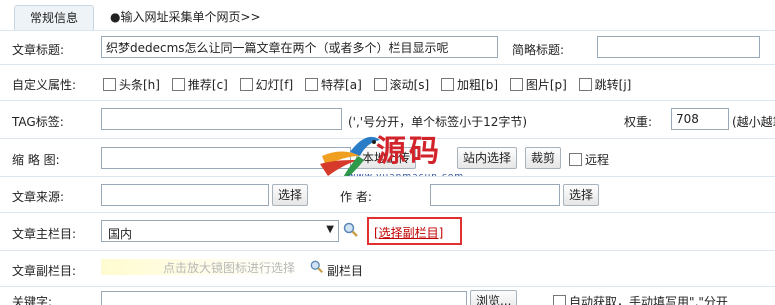 This screenshot has width=775, height=305. Describe the element at coordinates (543, 158) in the screenshot. I see `crop-button: 裁剪` at that location.